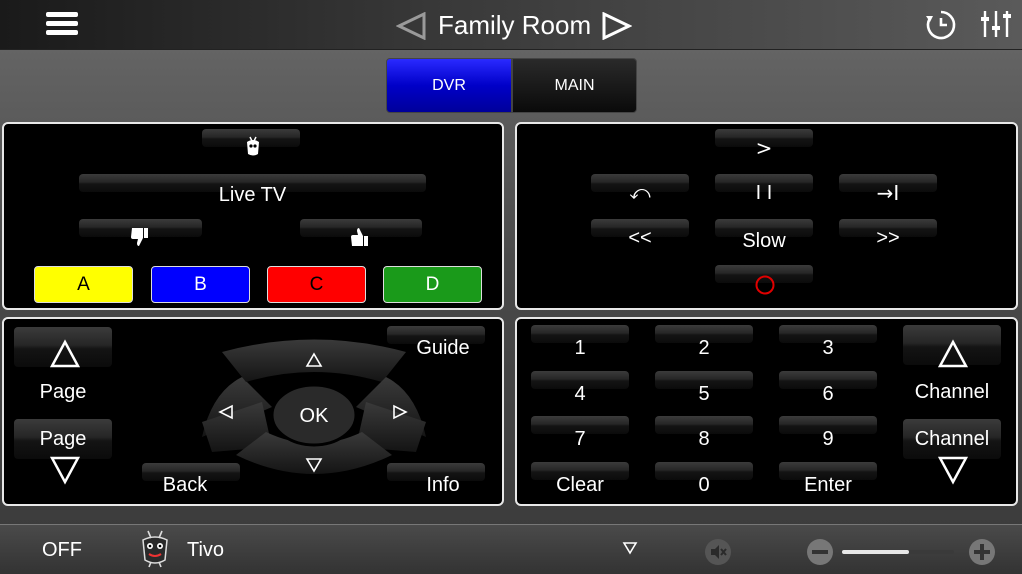  I want to click on fast-forward-label: >>, so click(888, 238).